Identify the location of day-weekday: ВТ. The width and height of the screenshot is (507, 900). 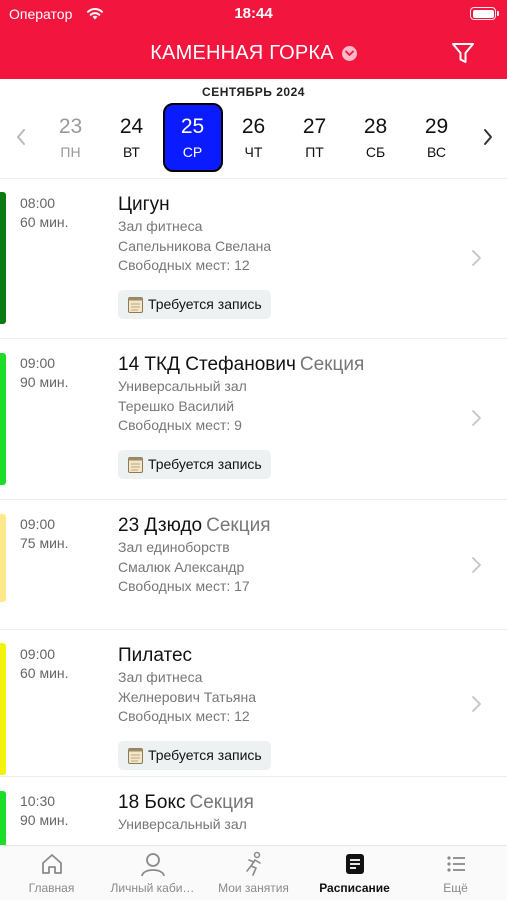
(131, 152).